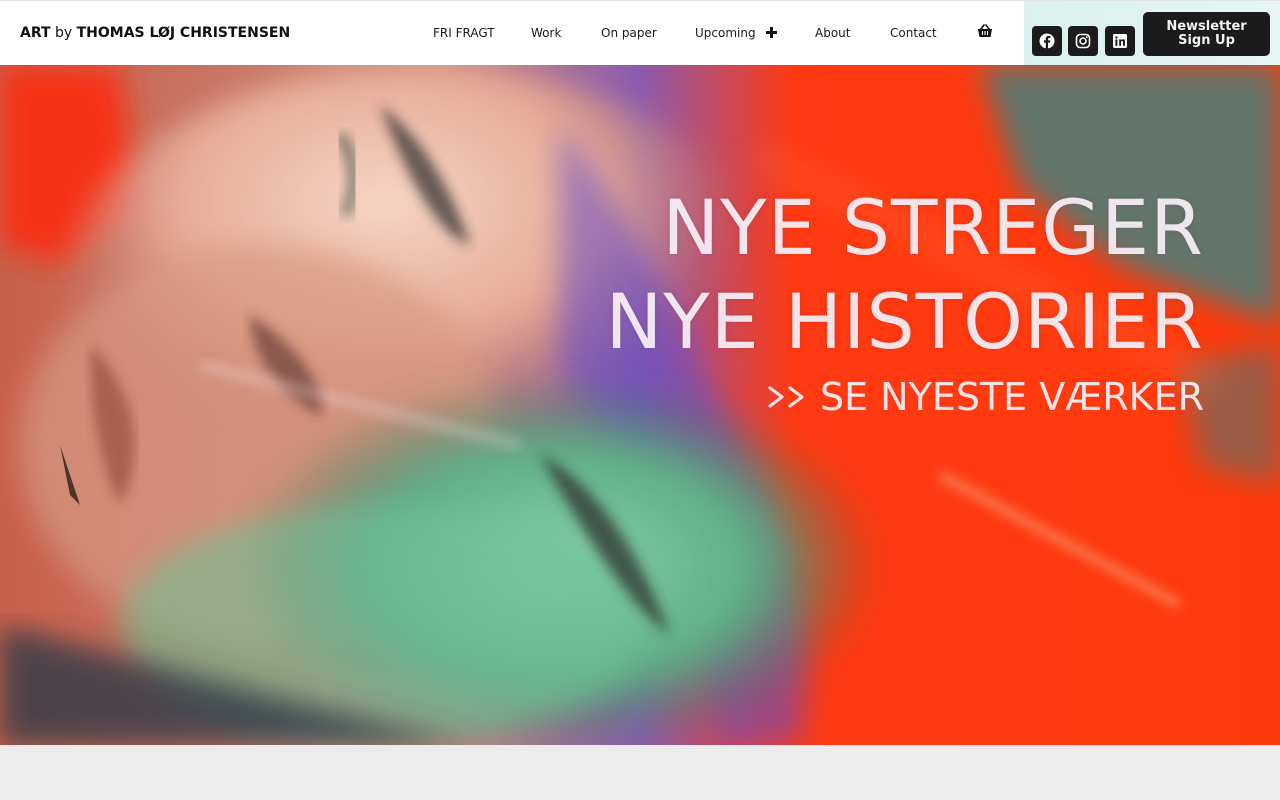 The height and width of the screenshot is (800, 1280). What do you see at coordinates (629, 33) in the screenshot?
I see `nav-item-on-paper: On paper` at bounding box center [629, 33].